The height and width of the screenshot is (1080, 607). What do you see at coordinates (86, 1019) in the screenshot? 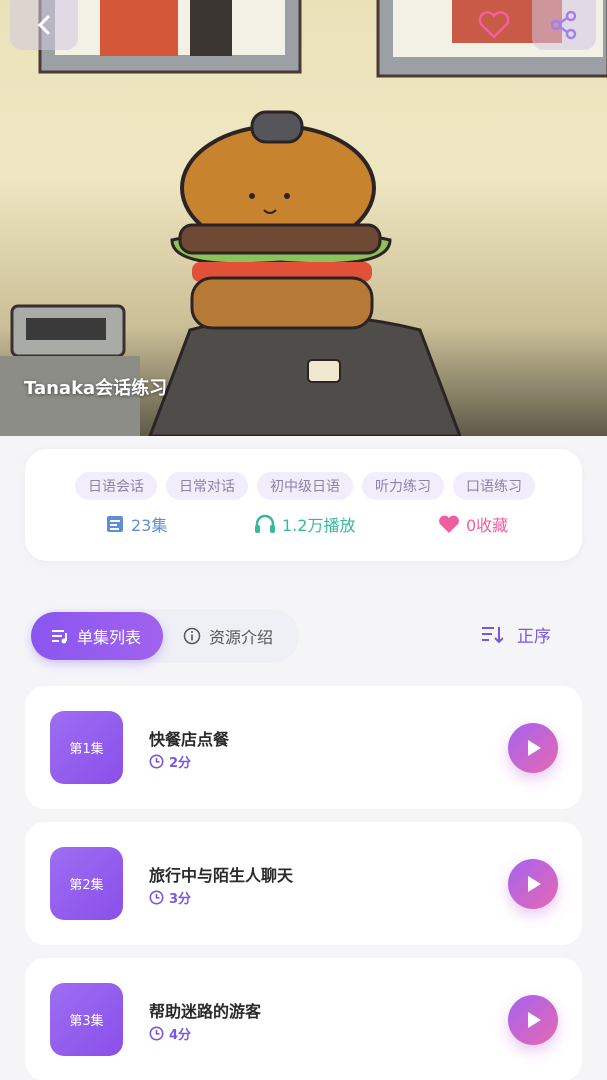
I see `episode-badge: 第3集` at bounding box center [86, 1019].